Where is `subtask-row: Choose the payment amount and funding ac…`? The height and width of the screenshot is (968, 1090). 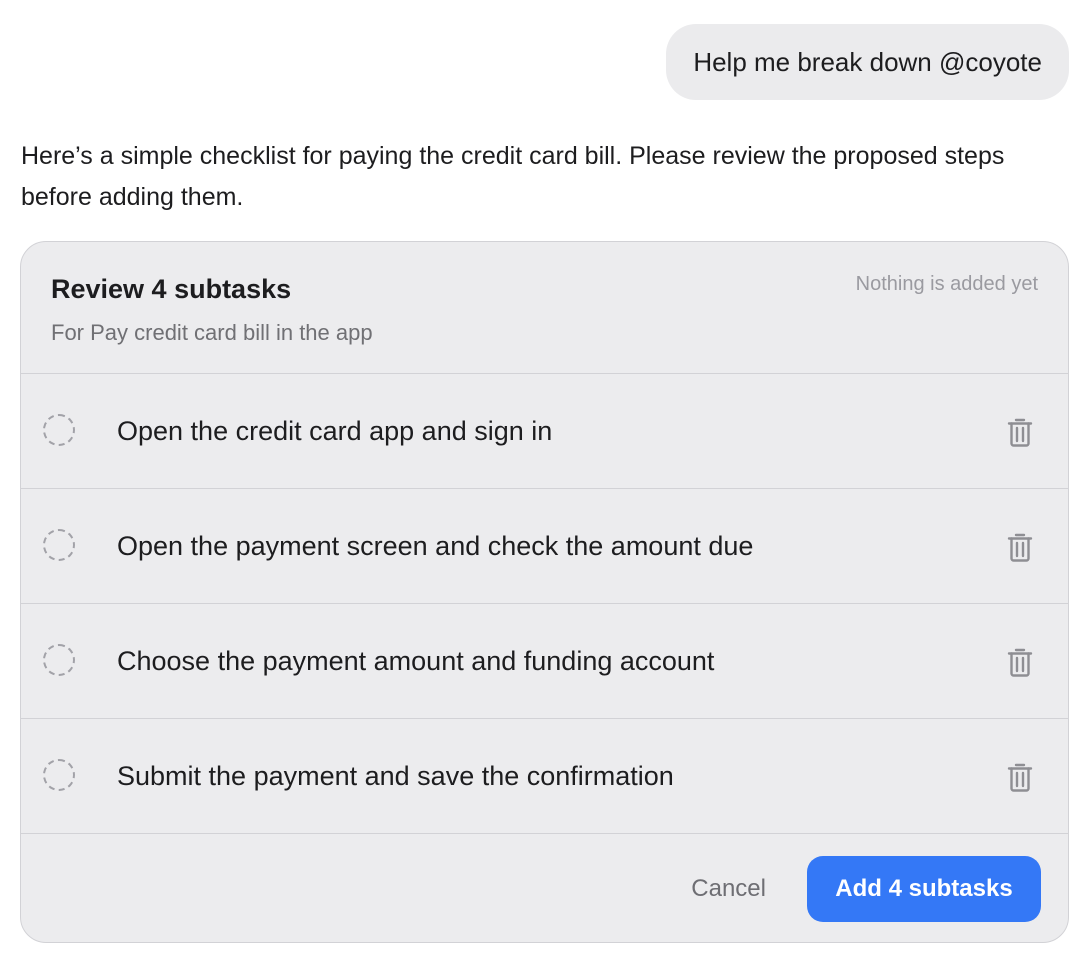 subtask-row: Choose the payment amount and funding ac… is located at coordinates (544, 661).